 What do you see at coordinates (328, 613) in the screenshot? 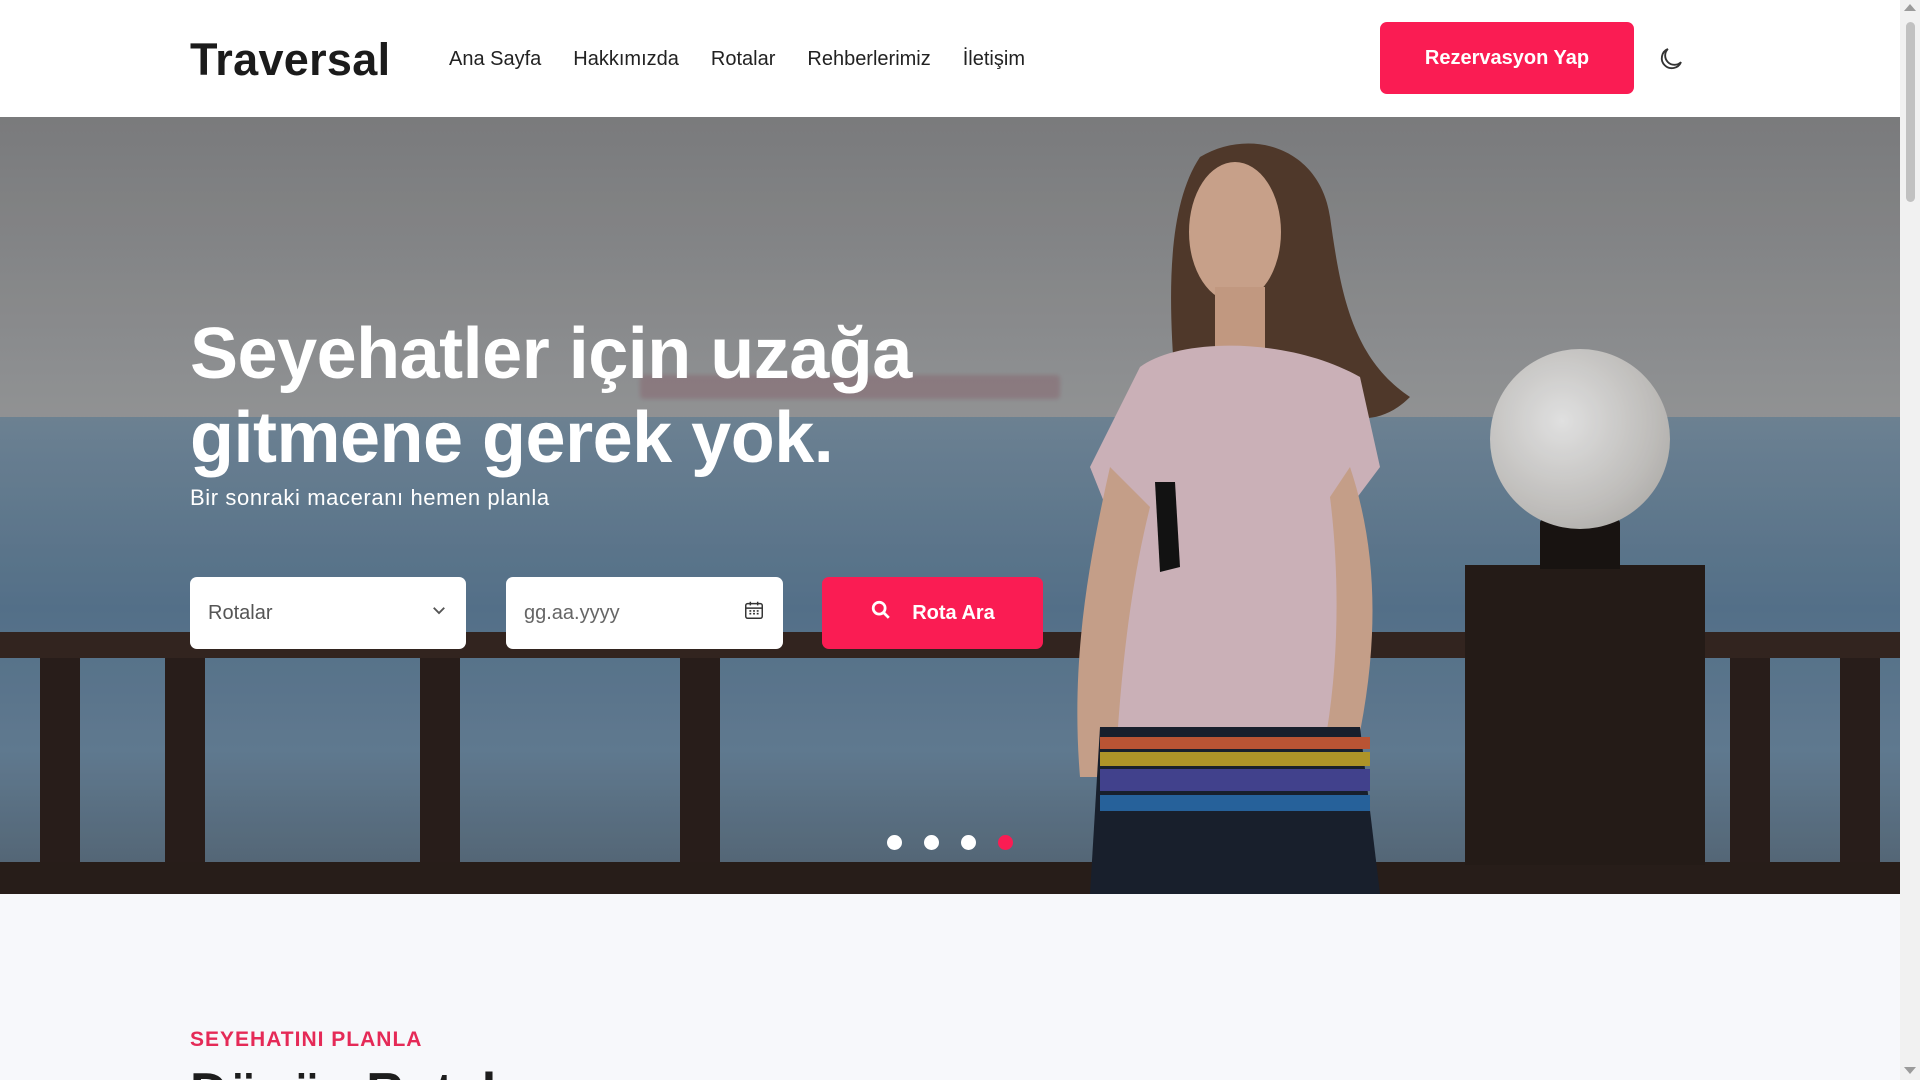
I see `route-select: Rotalar` at bounding box center [328, 613].